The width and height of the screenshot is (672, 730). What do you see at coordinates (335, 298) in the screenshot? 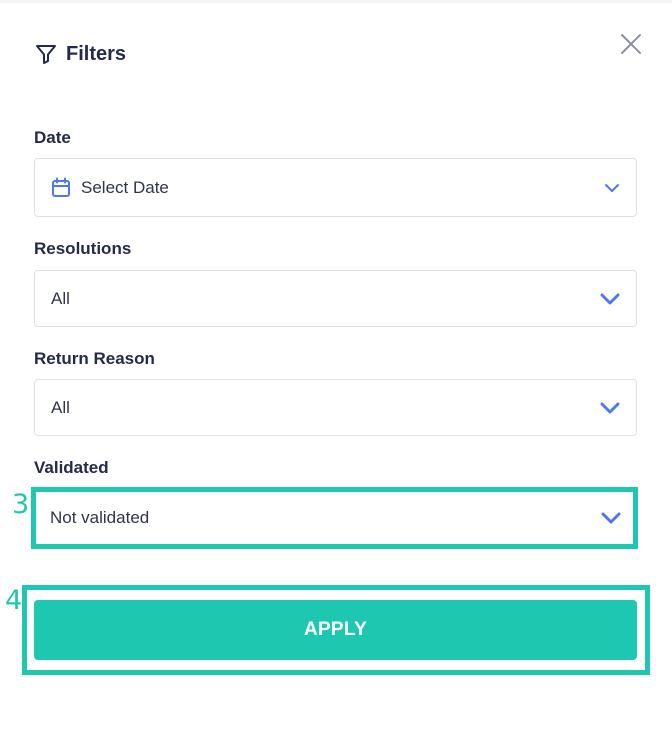
I see `resolutions-select: All` at bounding box center [335, 298].